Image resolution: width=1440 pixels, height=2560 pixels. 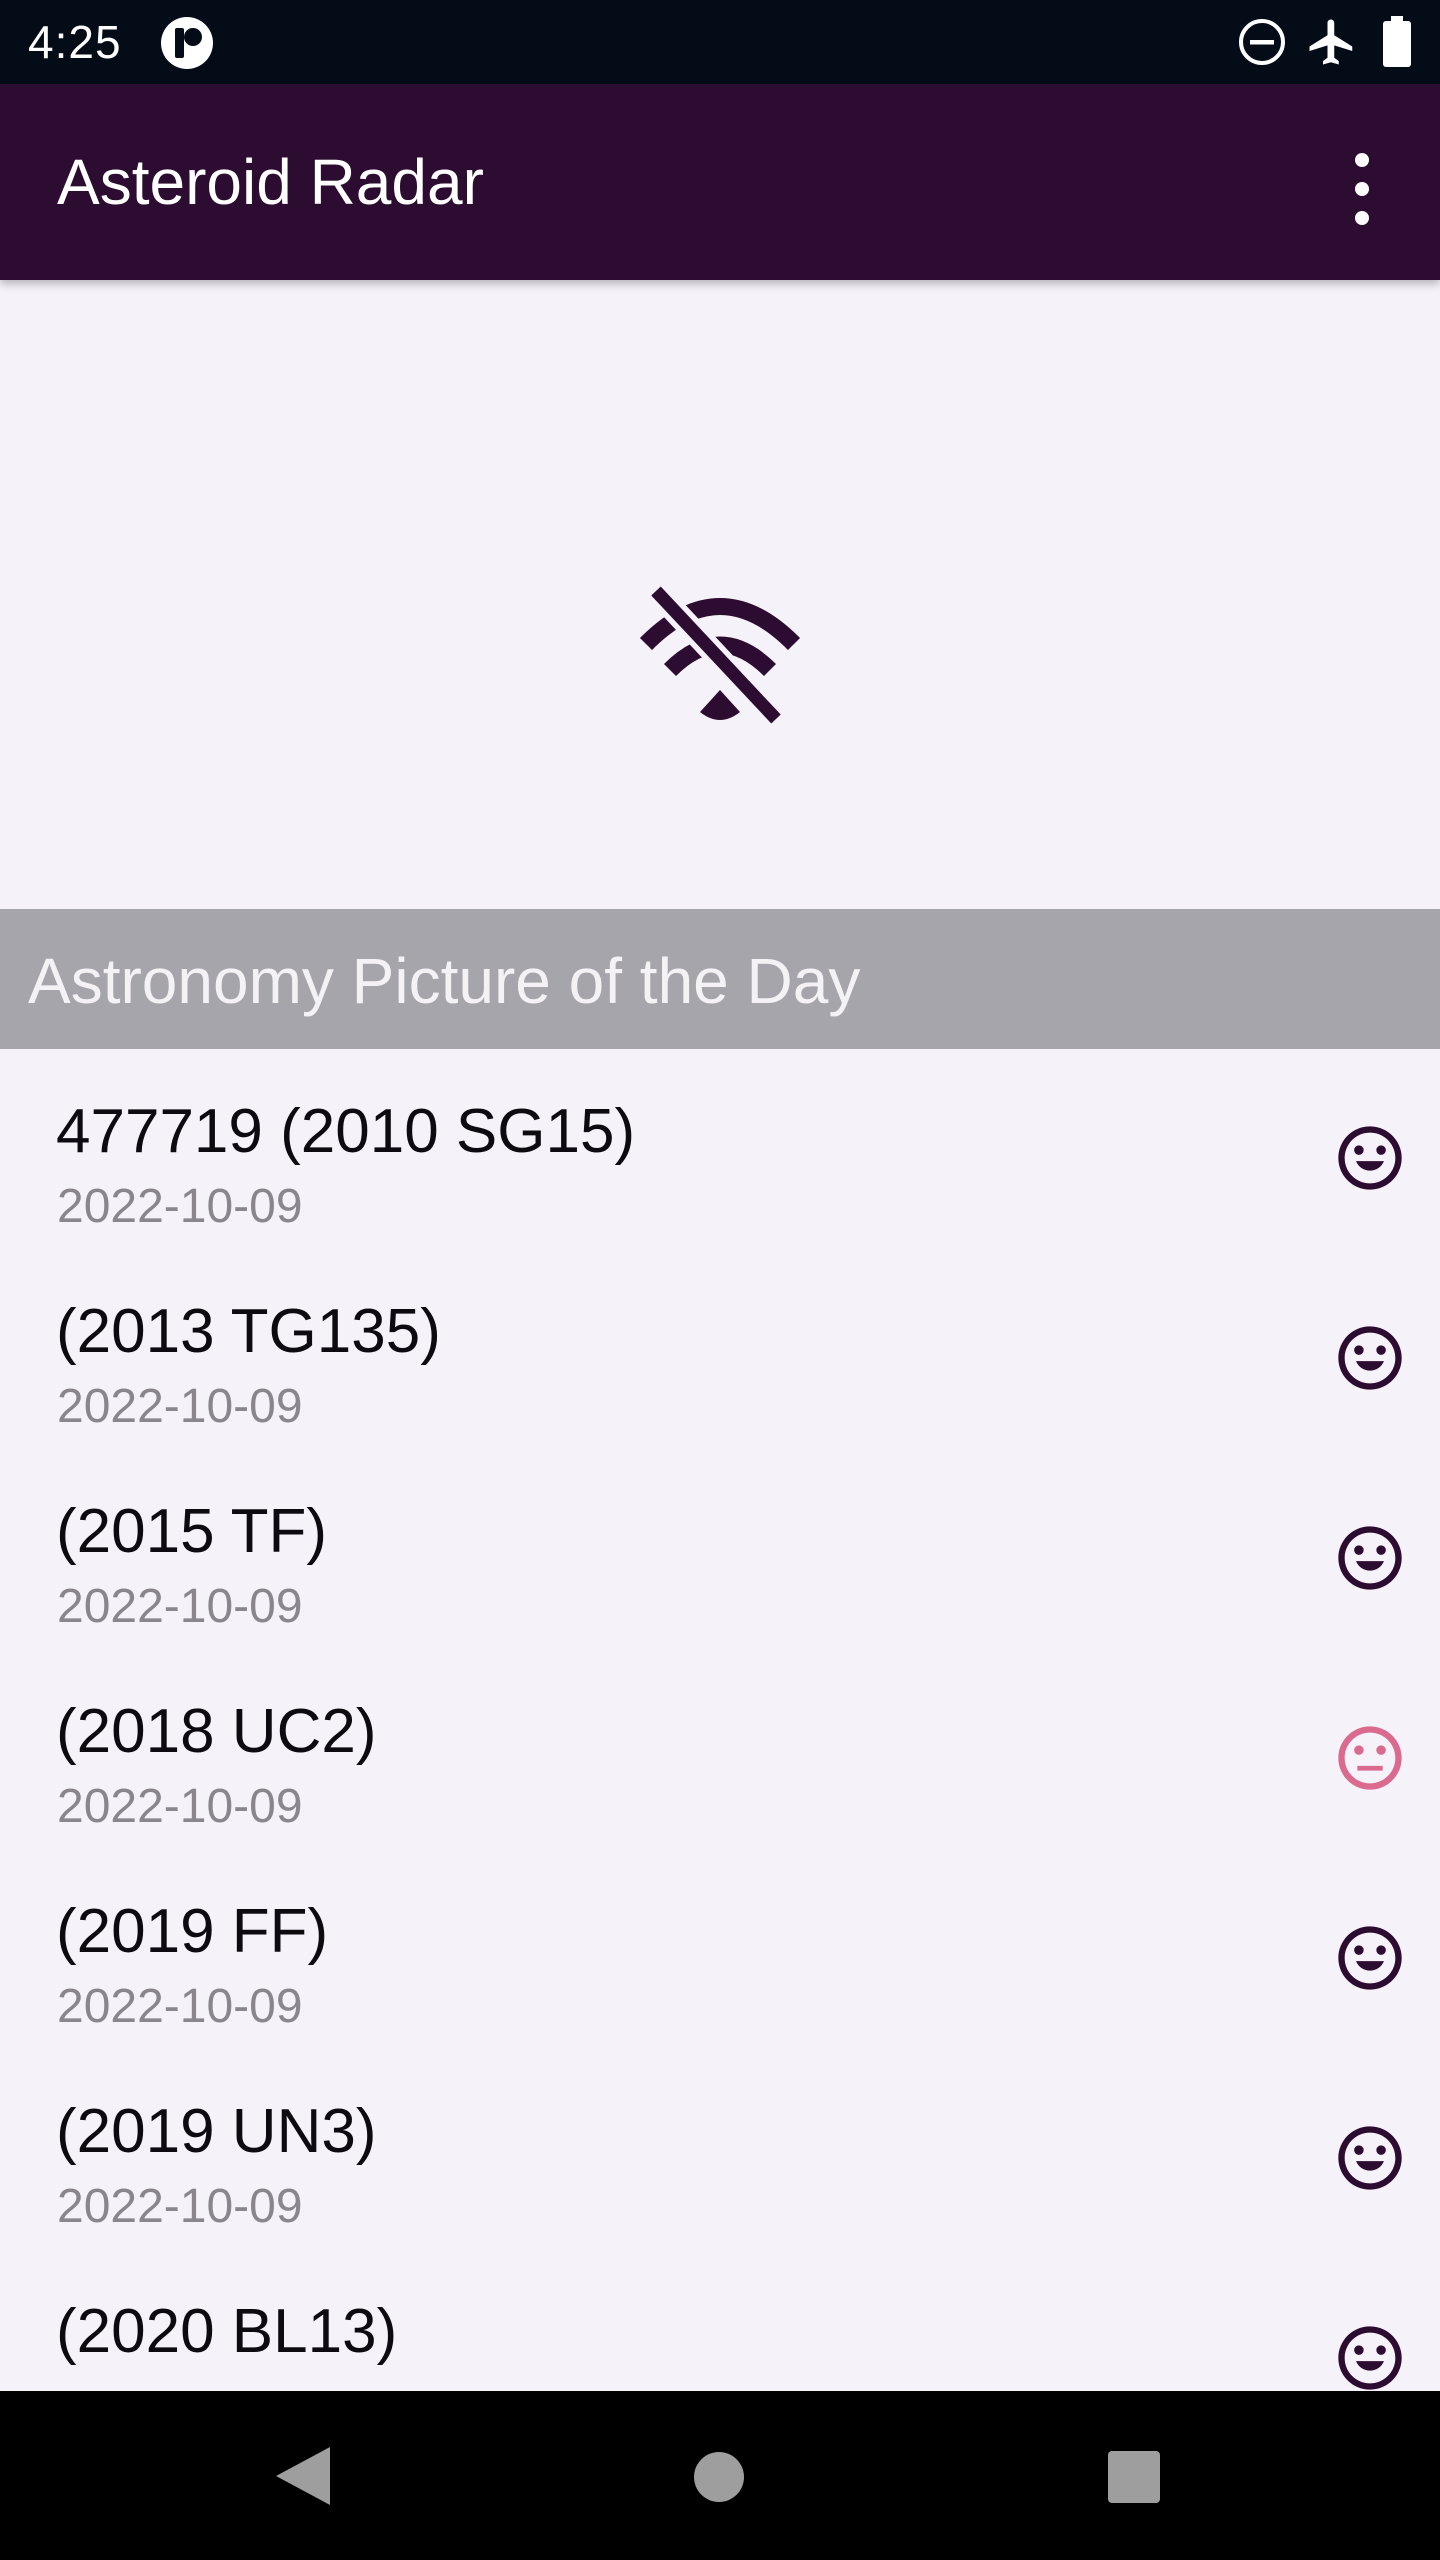 What do you see at coordinates (720, 42) in the screenshot?
I see `status-bar: 4:25` at bounding box center [720, 42].